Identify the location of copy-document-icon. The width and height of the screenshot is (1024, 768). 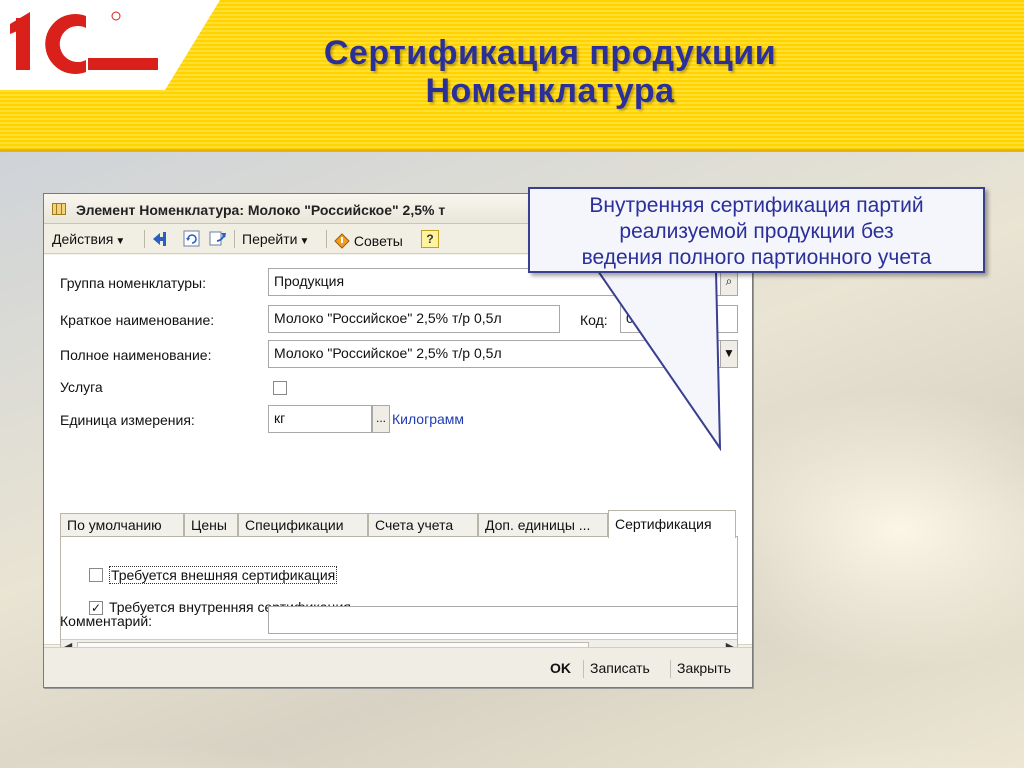
(218, 239).